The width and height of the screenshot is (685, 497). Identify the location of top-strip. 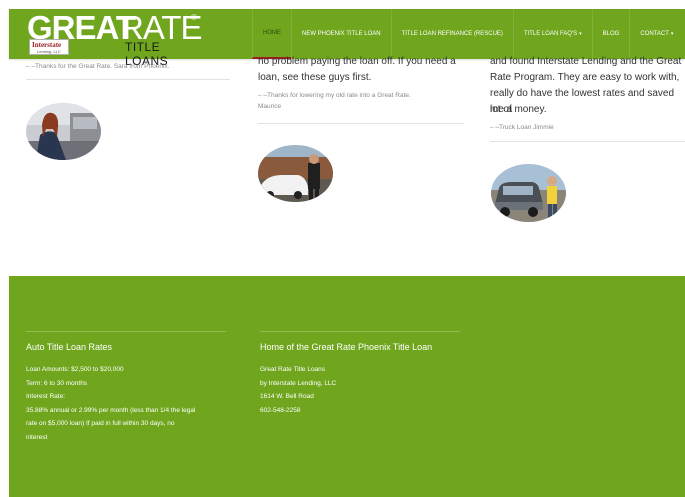
(342, 4).